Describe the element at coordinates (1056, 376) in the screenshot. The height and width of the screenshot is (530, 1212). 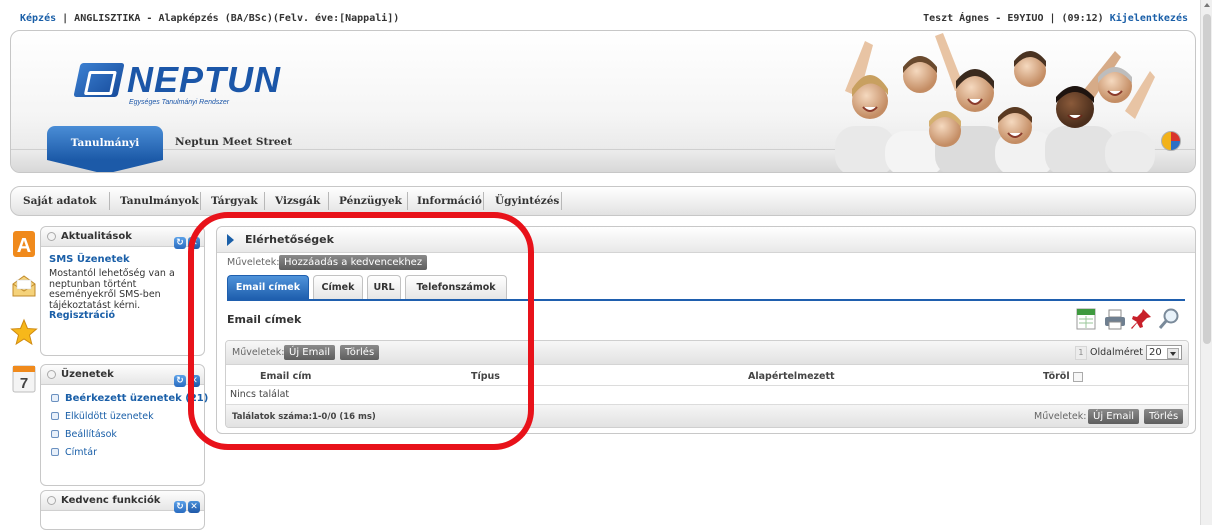
I see `col-delete-label: Töröl` at that location.